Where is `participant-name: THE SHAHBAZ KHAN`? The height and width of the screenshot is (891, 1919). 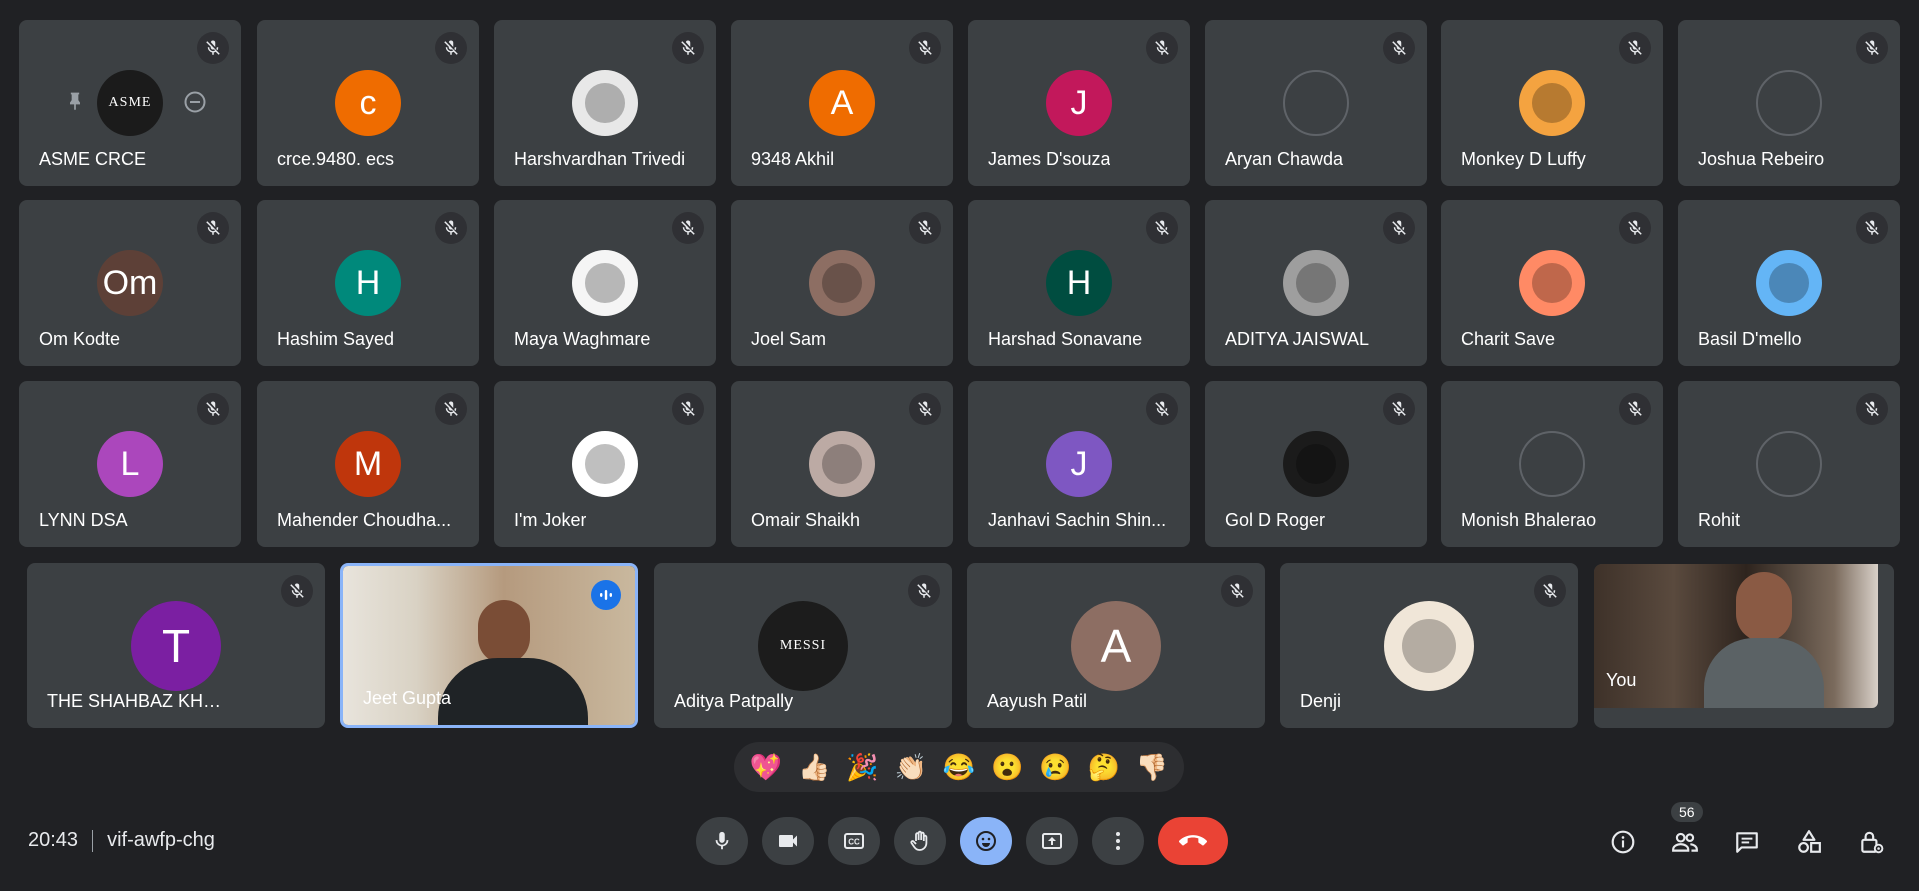
participant-name: THE SHAHBAZ KHAN is located at coordinates (137, 701).